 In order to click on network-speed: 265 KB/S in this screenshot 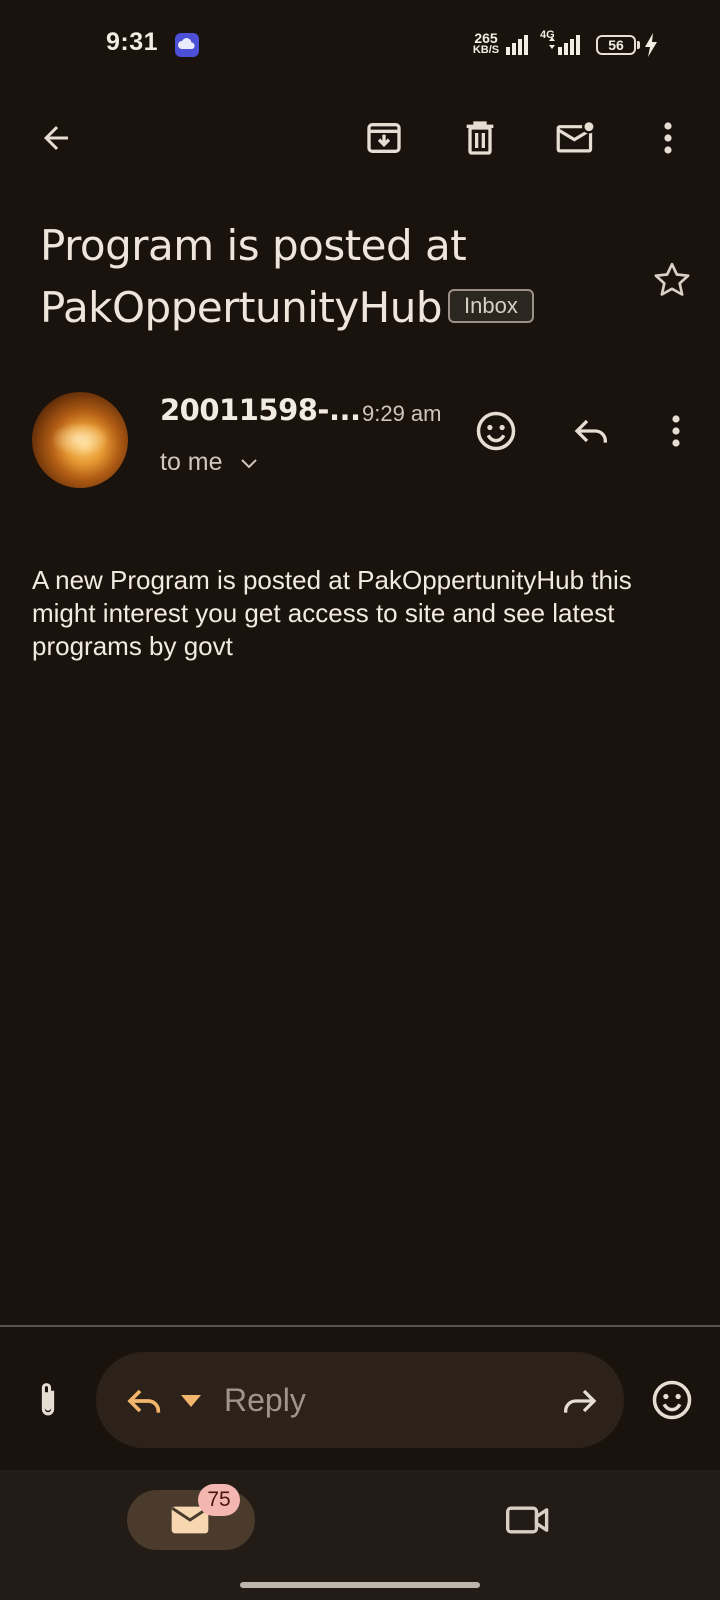, I will do `click(486, 43)`.